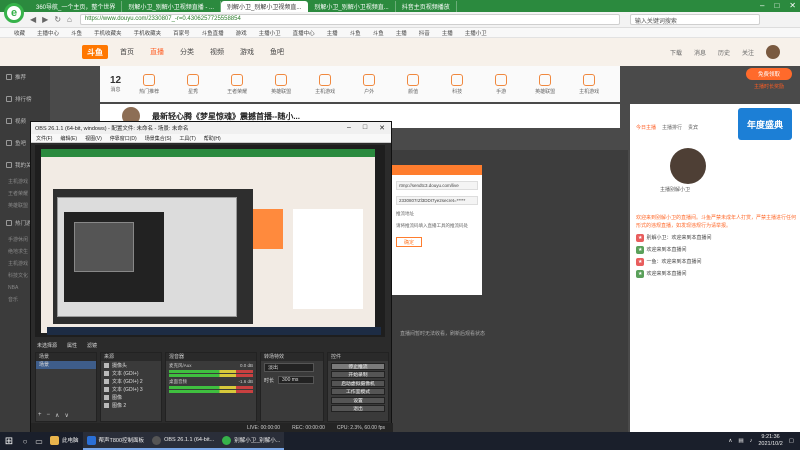  Describe the element at coordinates (277, 52) in the screenshot. I see `nav-yuba: 鱼吧` at that location.